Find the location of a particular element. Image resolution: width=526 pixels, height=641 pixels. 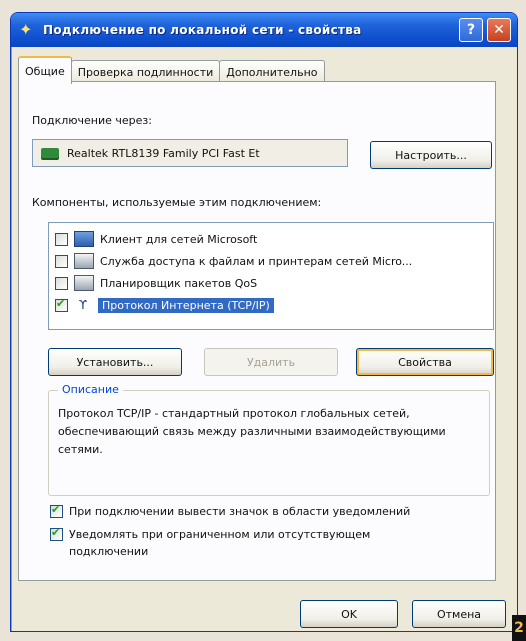

window-title: Подключение по локальной сети - свойства is located at coordinates (202, 30).